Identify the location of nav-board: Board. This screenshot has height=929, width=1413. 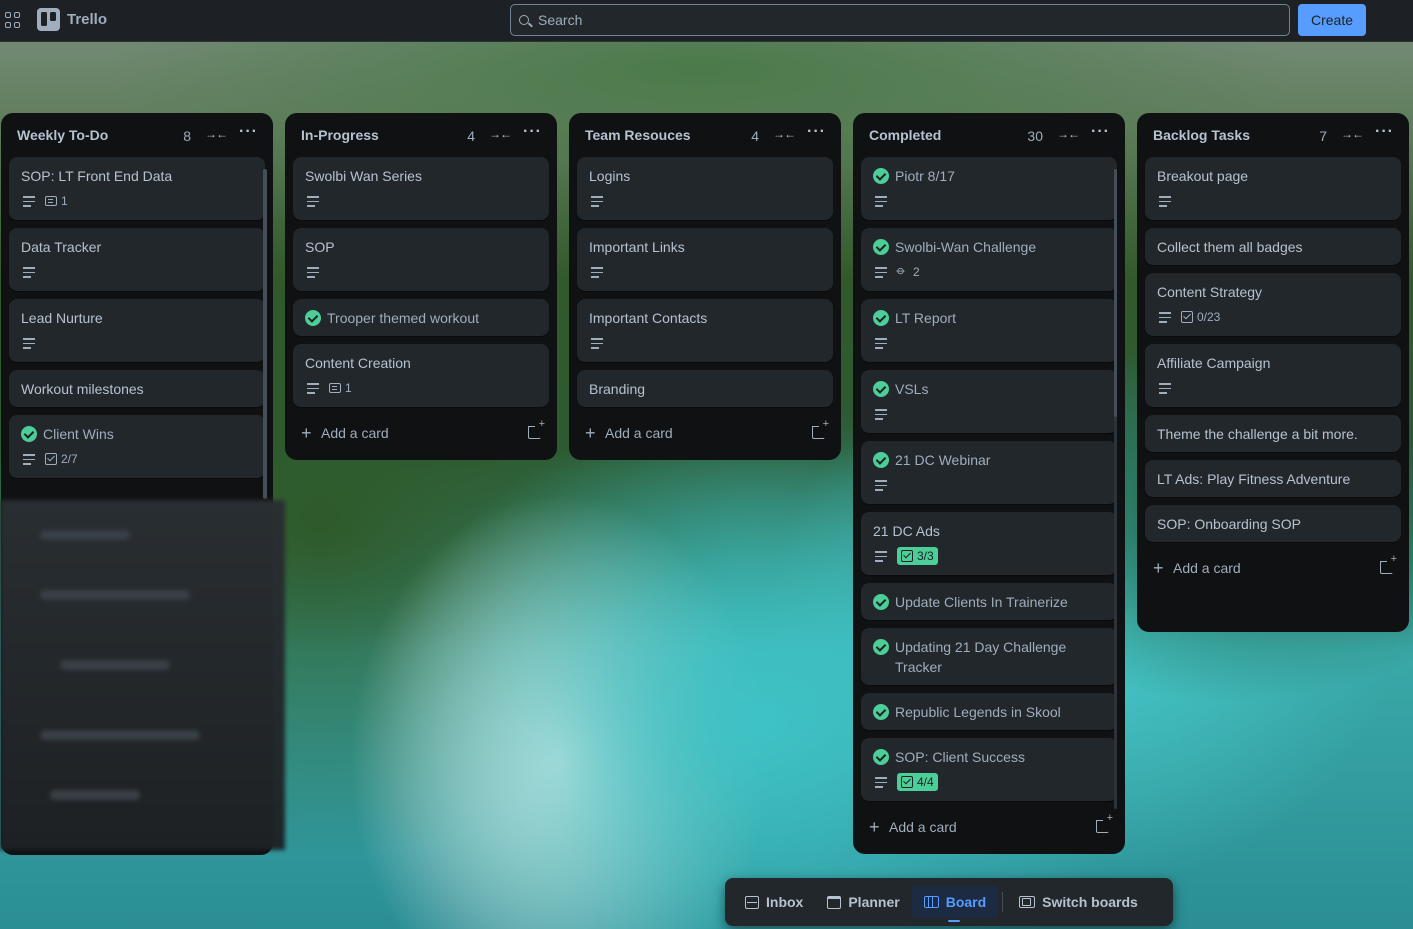
(955, 904).